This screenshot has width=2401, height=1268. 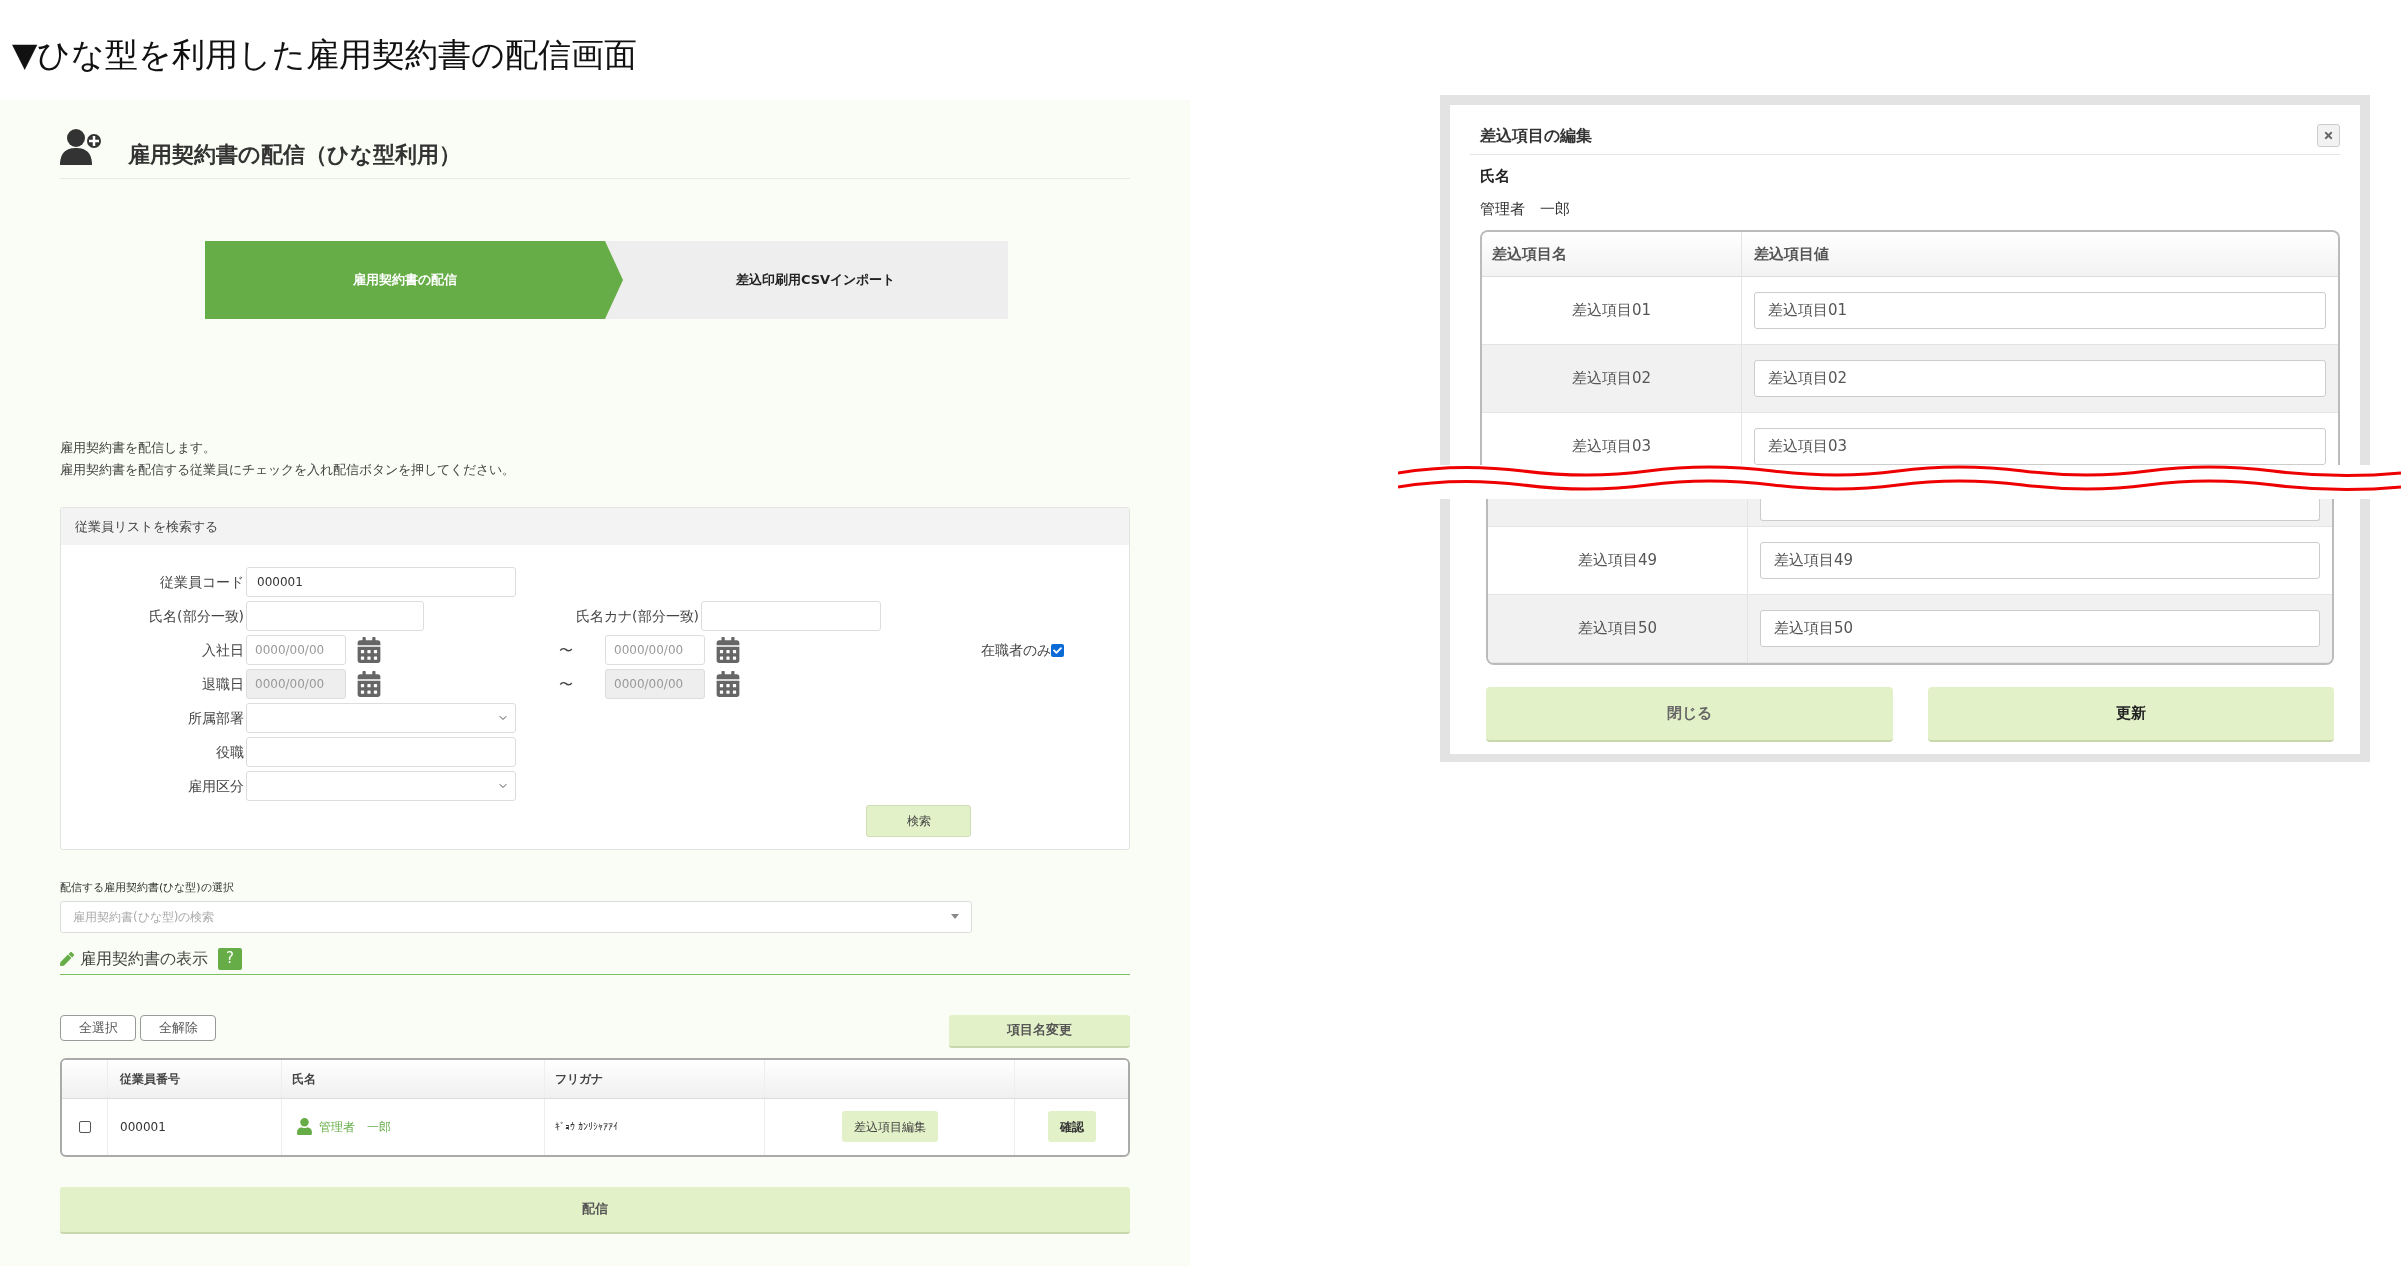 What do you see at coordinates (587, 1127) in the screenshot?
I see `table-cell-text: ｷﾞｮｳ ｶﾝﾘｼｬｱｱｲ` at bounding box center [587, 1127].